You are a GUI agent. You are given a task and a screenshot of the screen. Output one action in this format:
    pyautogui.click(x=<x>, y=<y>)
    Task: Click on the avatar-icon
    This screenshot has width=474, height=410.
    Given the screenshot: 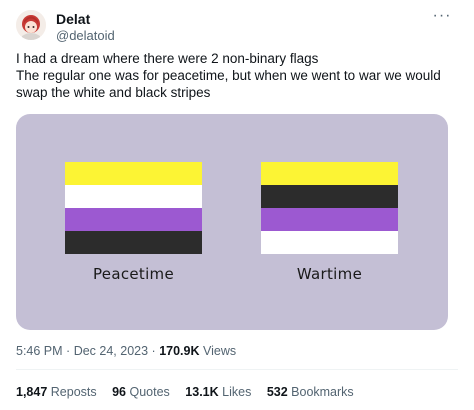 What is the action you would take?
    pyautogui.click(x=31, y=25)
    